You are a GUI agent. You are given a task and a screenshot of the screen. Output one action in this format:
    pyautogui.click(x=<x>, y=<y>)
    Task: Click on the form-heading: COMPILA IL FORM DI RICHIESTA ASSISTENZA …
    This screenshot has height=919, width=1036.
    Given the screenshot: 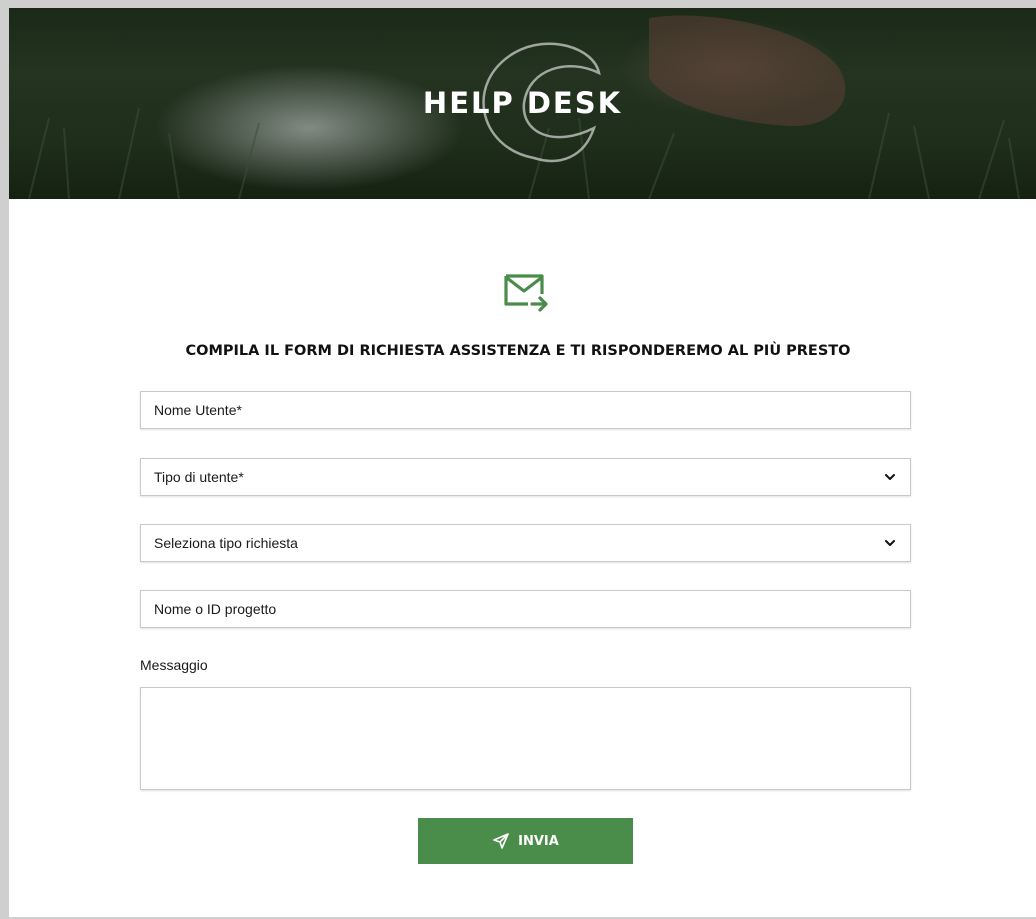 What is the action you would take?
    pyautogui.click(x=518, y=351)
    